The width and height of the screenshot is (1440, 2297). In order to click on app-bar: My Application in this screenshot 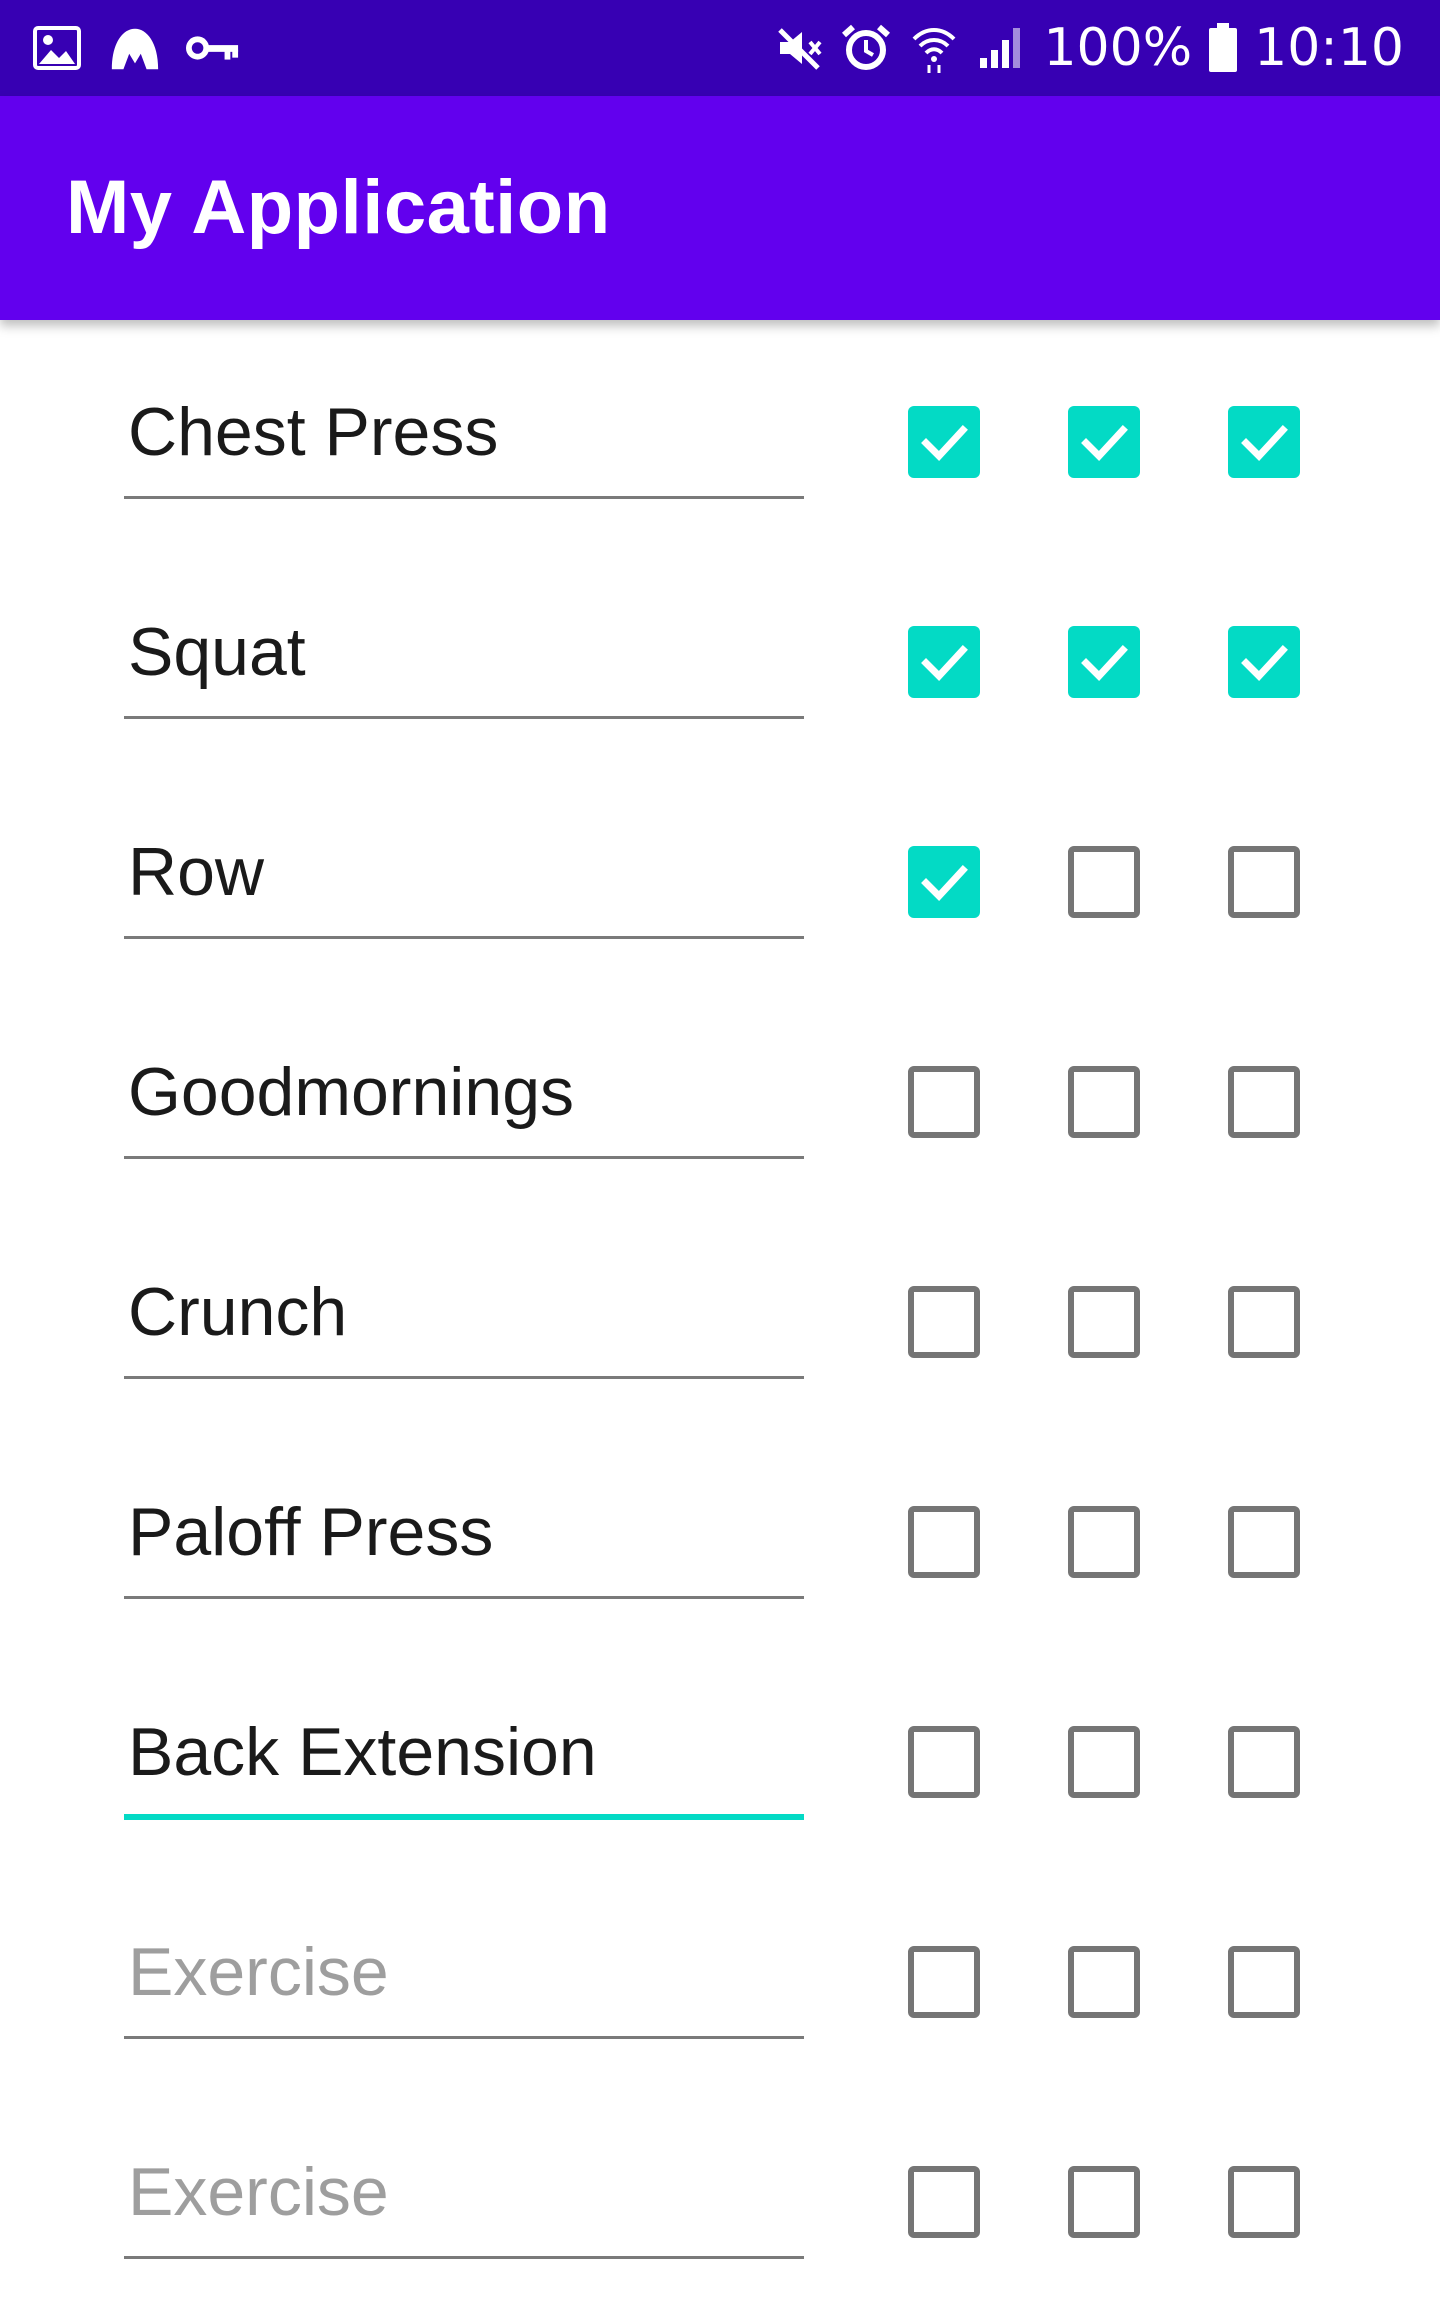, I will do `click(720, 208)`.